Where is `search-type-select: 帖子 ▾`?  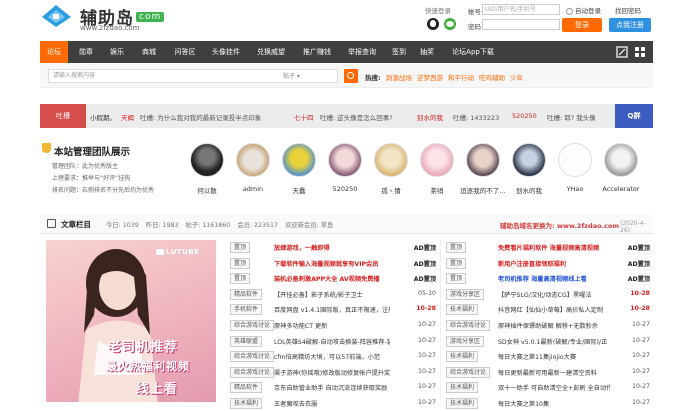
search-type-select: 帖子 ▾ is located at coordinates (291, 77).